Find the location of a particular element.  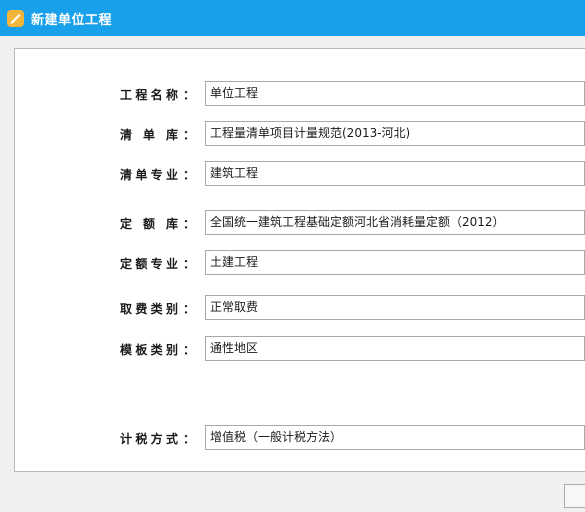

dialog-button is located at coordinates (574, 496).